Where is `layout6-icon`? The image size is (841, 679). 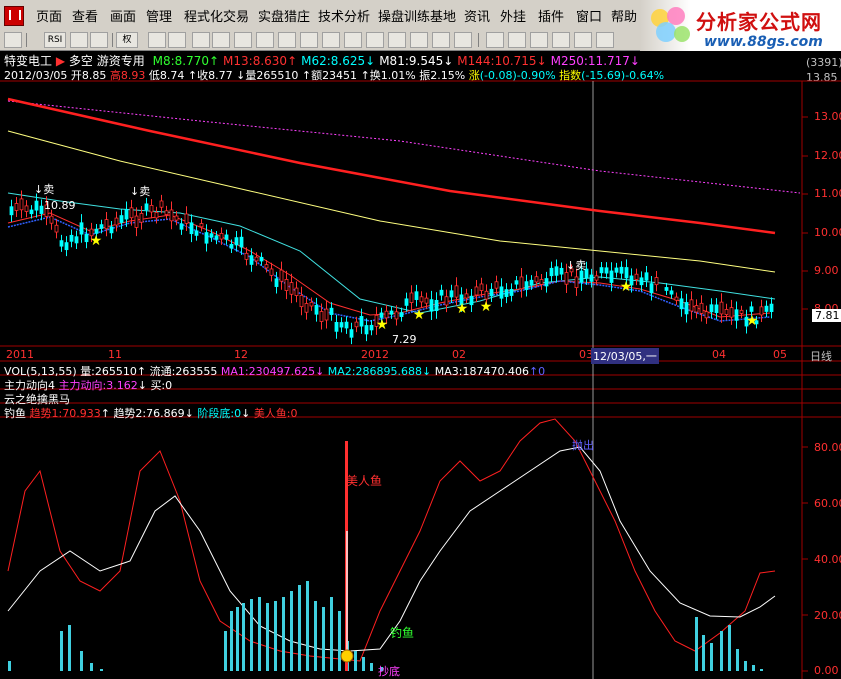
layout6-icon is located at coordinates (463, 40).